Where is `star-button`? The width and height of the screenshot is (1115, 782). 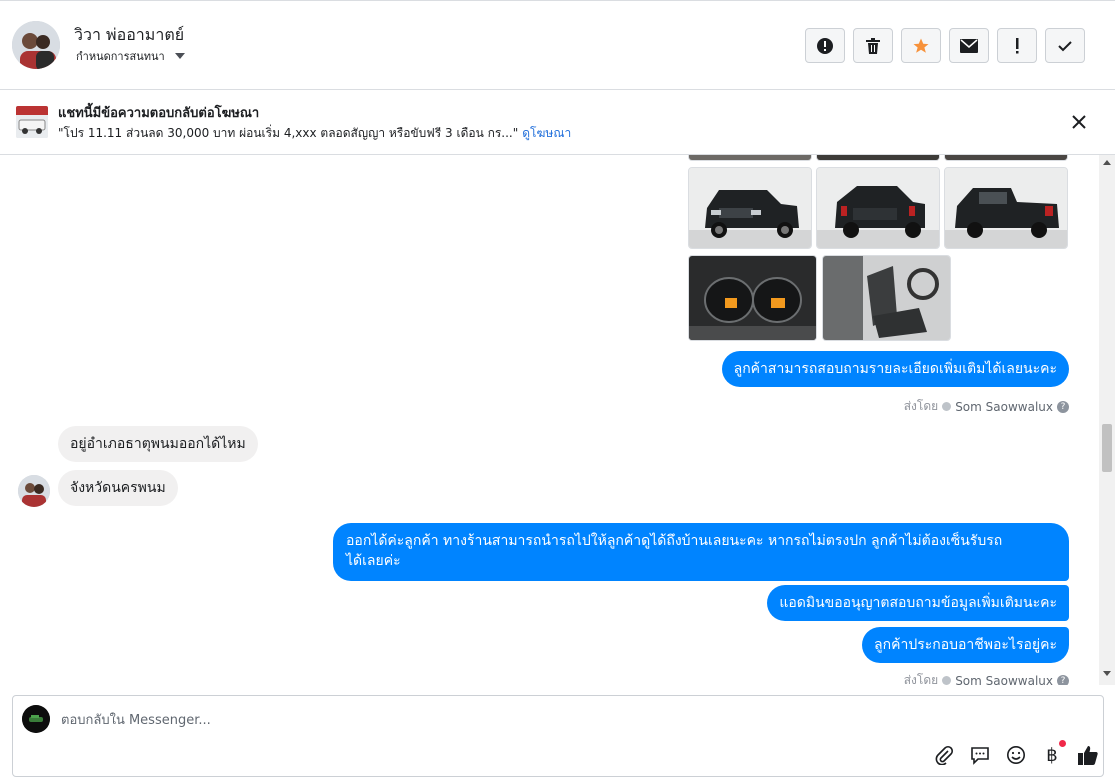 star-button is located at coordinates (921, 45).